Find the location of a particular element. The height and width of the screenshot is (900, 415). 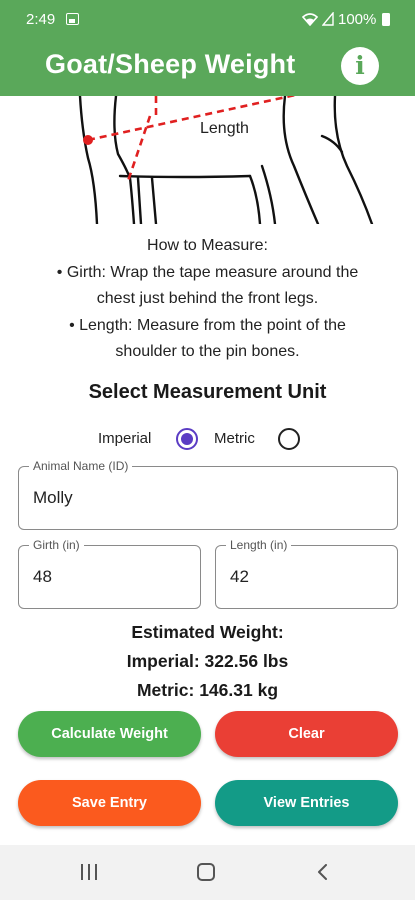

instructions-length-line1: • Length: Measure from the point of the is located at coordinates (207, 325).